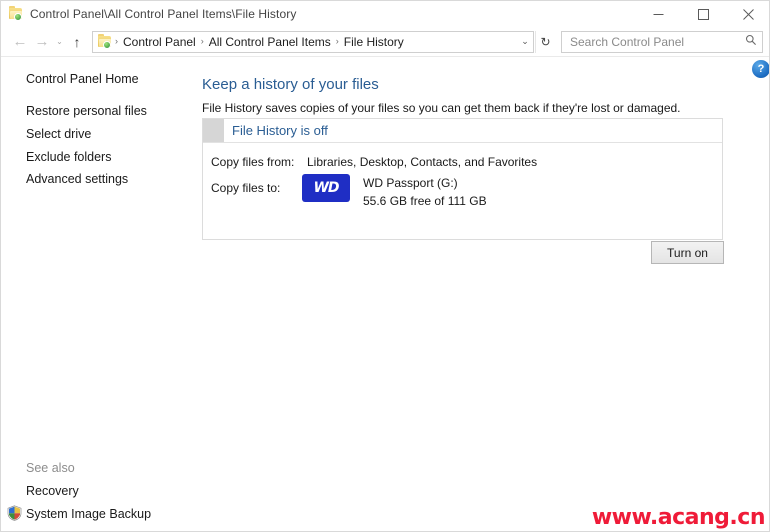 Image resolution: width=770 pixels, height=532 pixels. I want to click on refresh-button: ↻, so click(545, 41).